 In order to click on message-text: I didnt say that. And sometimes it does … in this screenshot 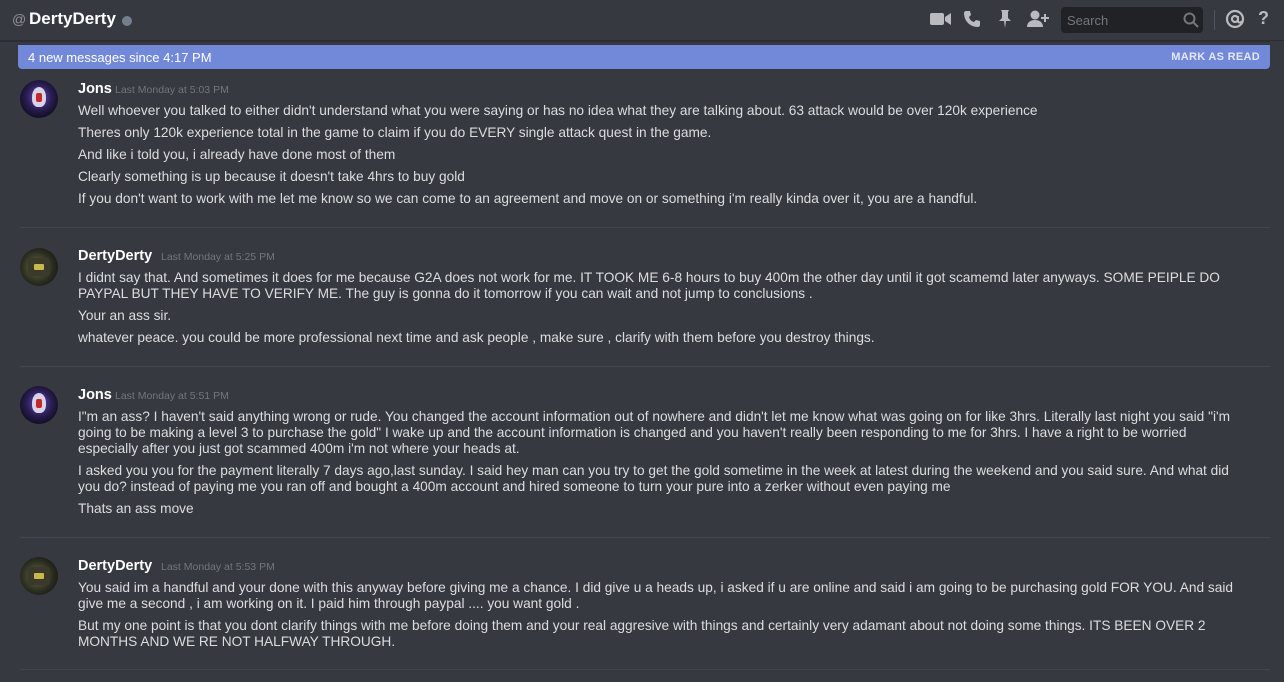, I will do `click(649, 285)`.